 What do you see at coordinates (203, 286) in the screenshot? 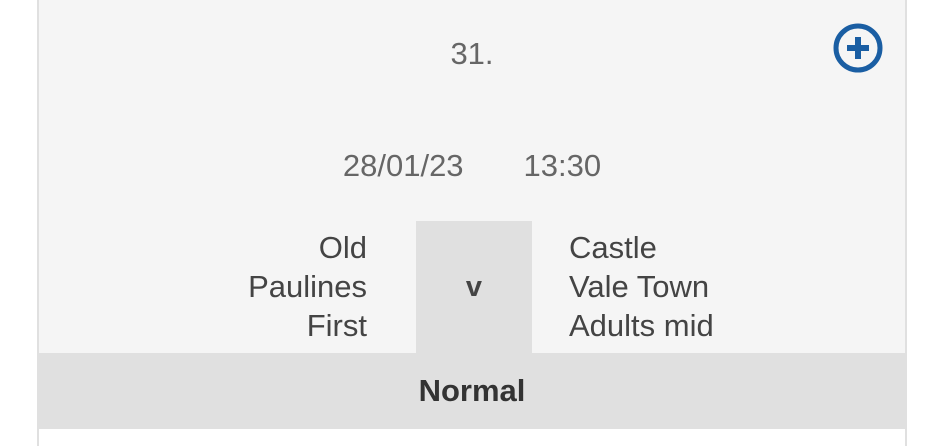
I see `home-team-name: Old Paulines First` at bounding box center [203, 286].